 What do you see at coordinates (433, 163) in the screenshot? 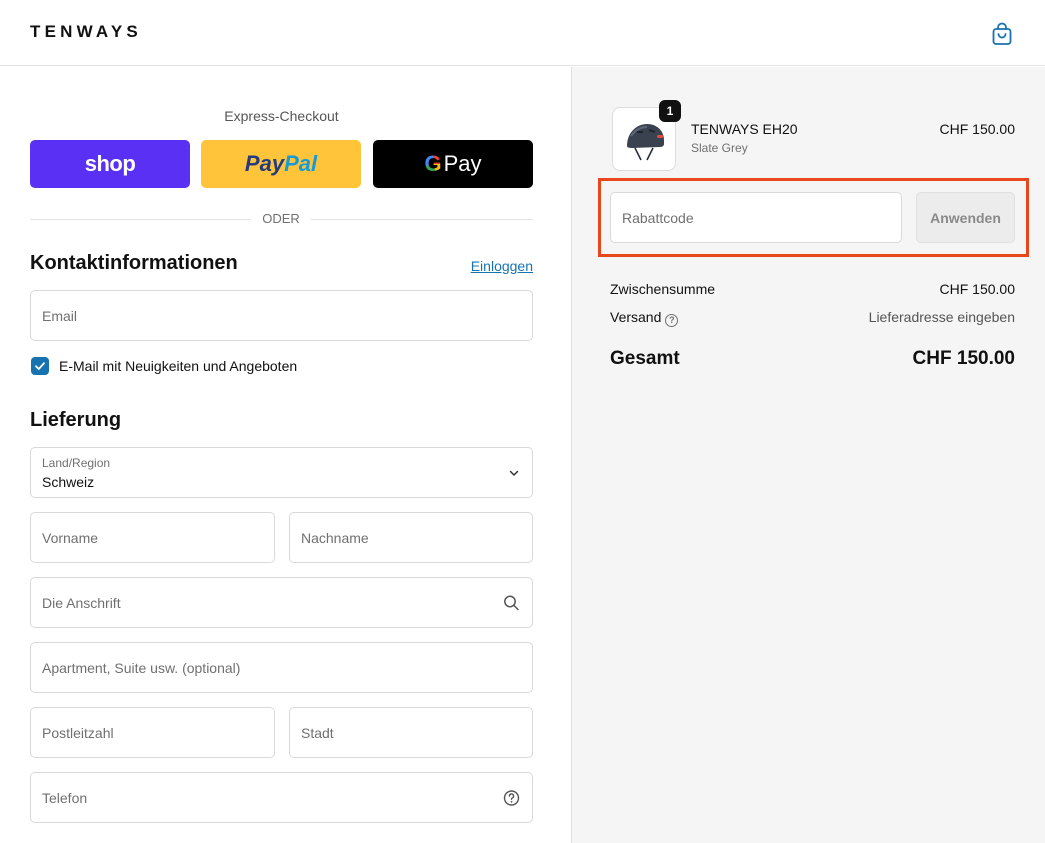
I see `google-g-icon: G` at bounding box center [433, 163].